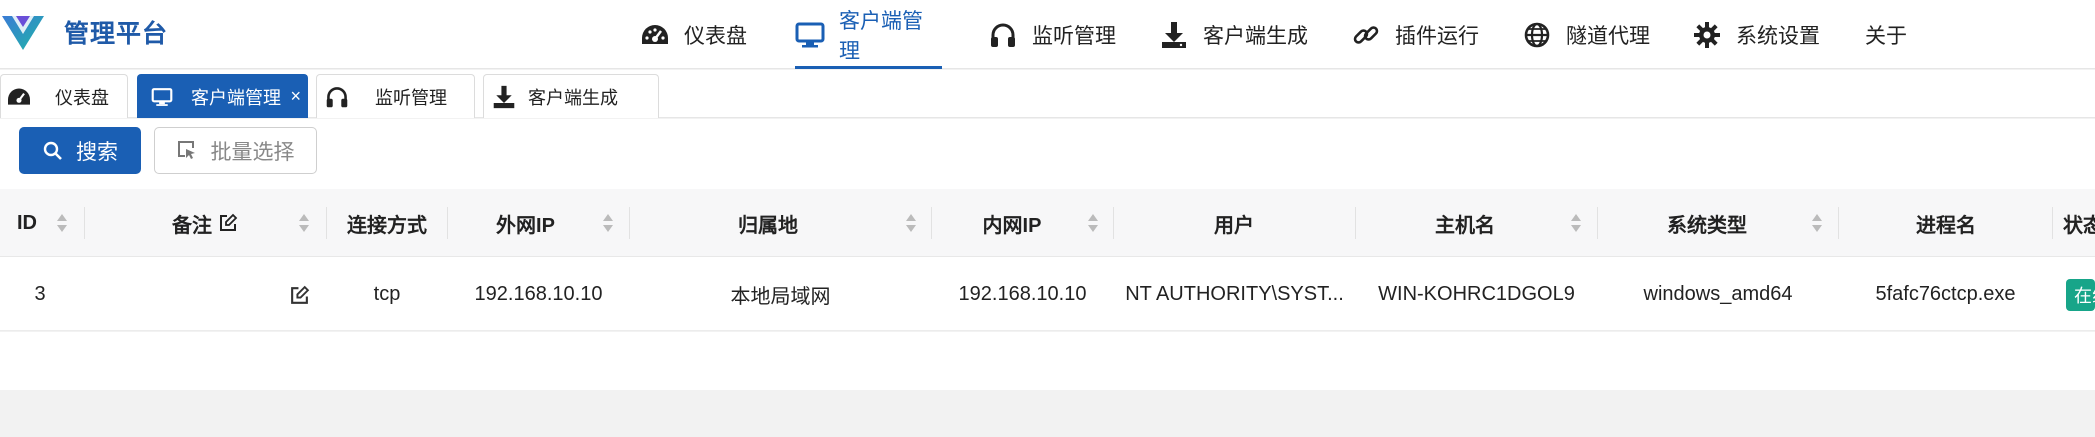  What do you see at coordinates (53, 151) in the screenshot?
I see `search-icon` at bounding box center [53, 151].